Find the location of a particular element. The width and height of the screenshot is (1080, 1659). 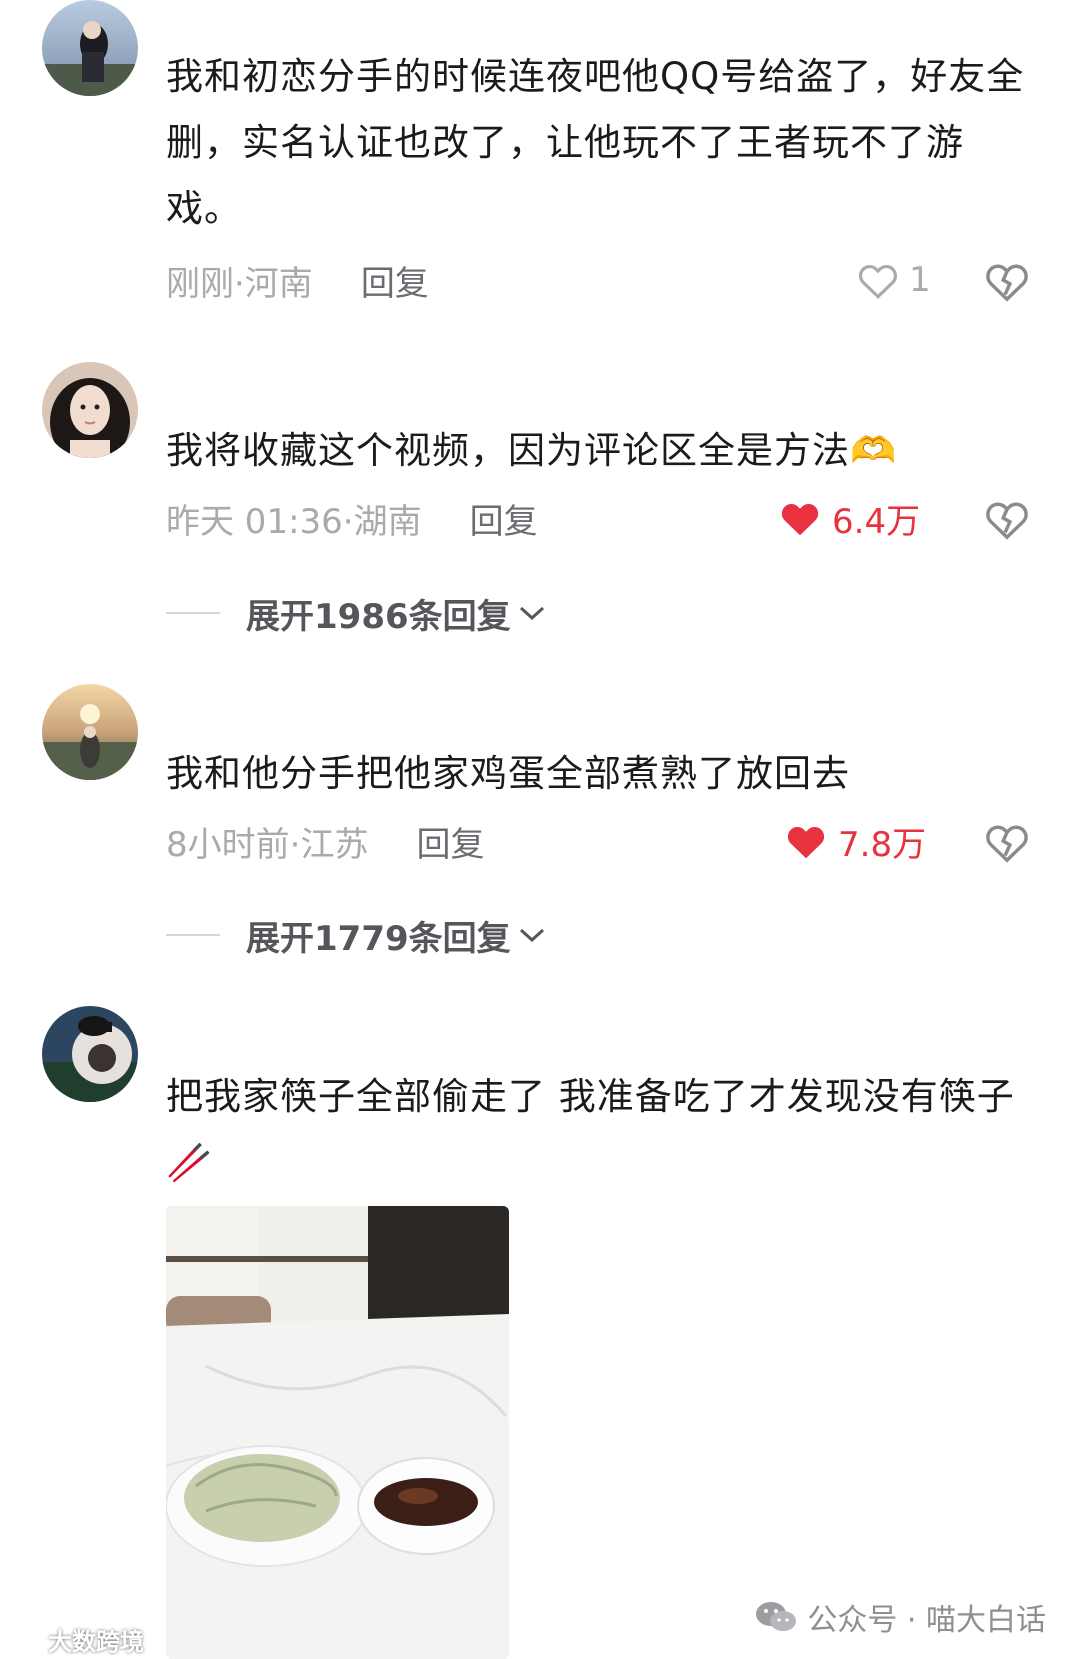

expand-replies-button: 展开1779条回复 is located at coordinates (356, 935).